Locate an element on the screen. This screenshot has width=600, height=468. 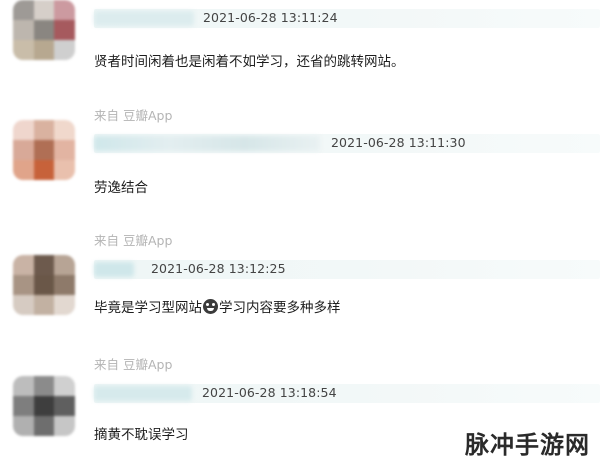
comment-meta-bar: 2021-06-28 13:11:30 is located at coordinates (347, 143).